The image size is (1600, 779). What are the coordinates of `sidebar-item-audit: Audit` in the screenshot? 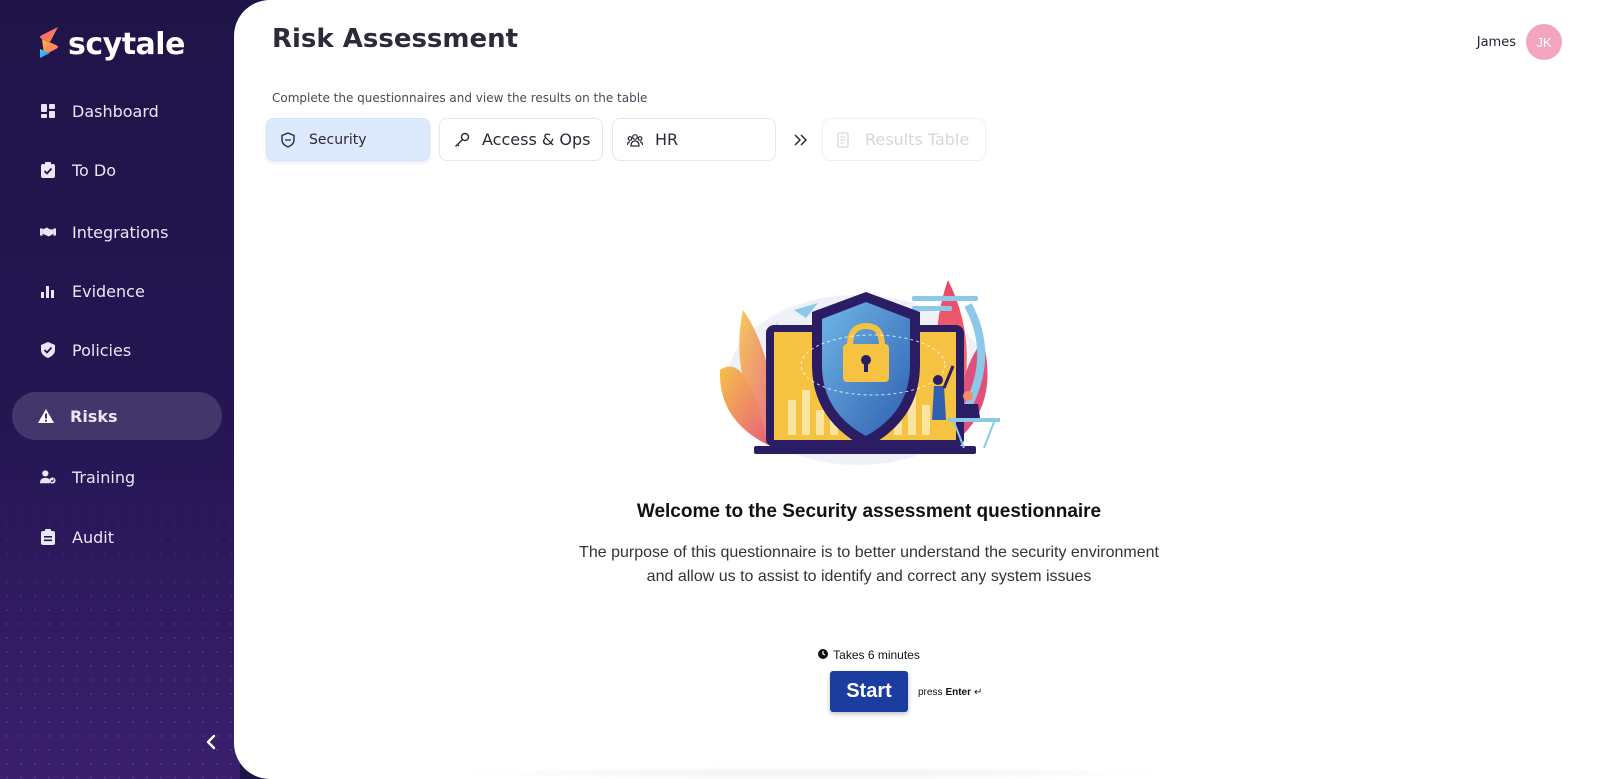 It's located at (117, 537).